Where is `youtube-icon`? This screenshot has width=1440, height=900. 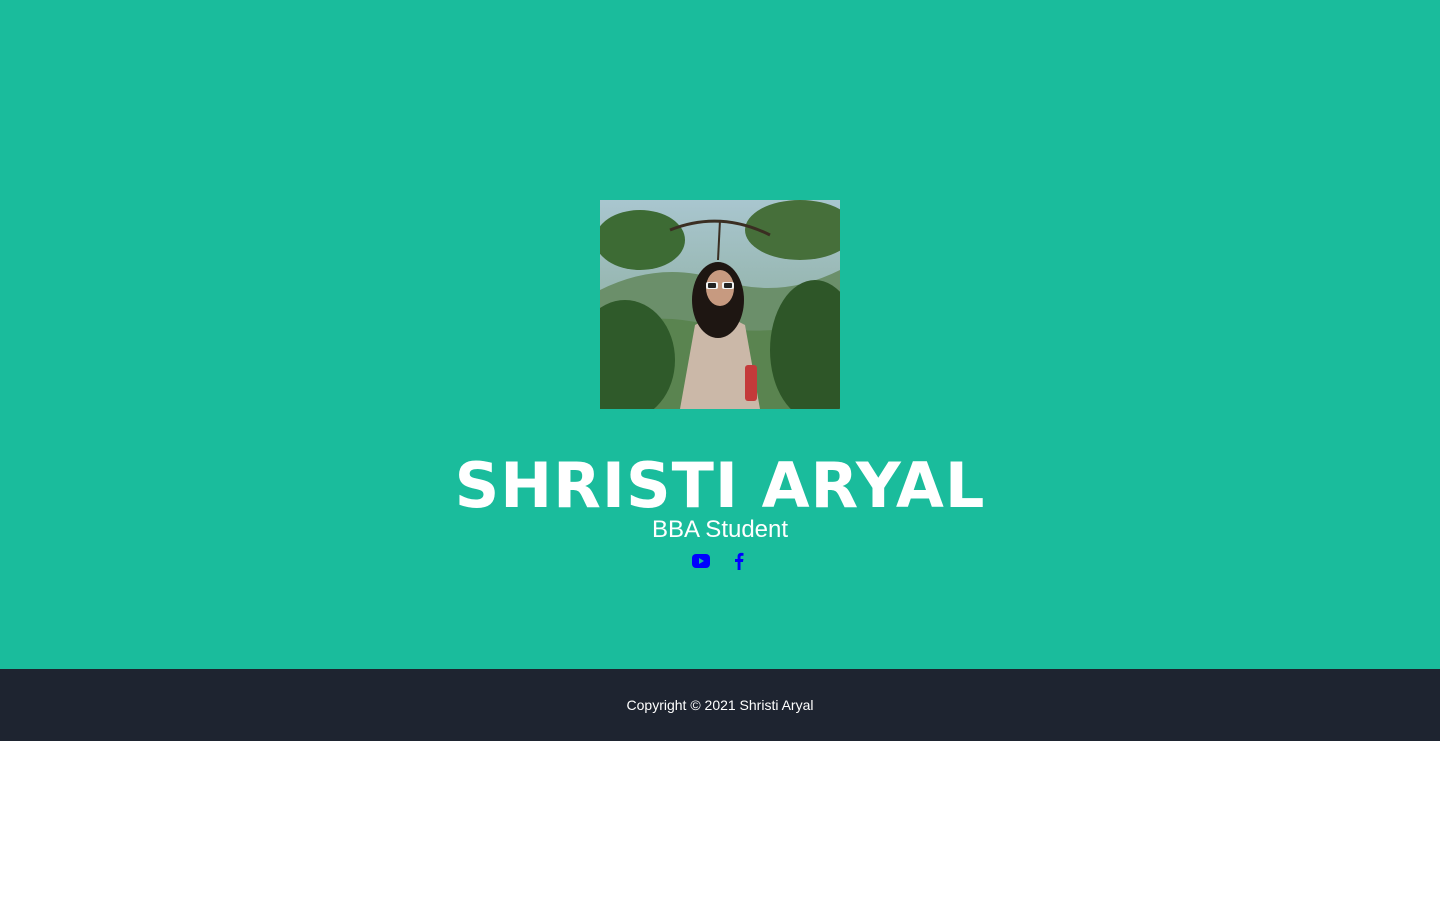 youtube-icon is located at coordinates (701, 561).